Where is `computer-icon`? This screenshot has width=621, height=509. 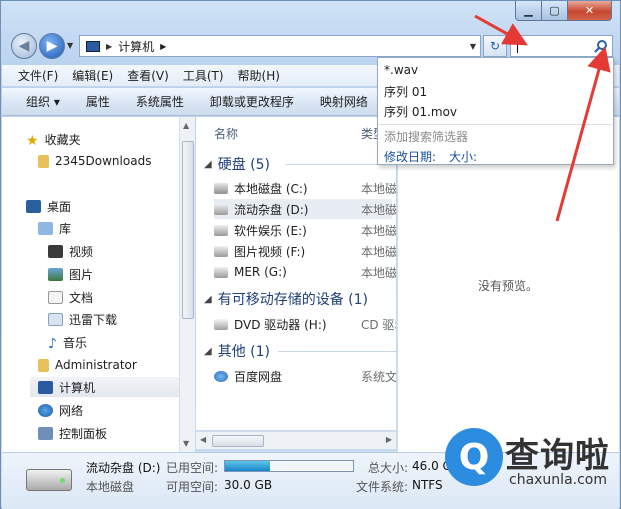
computer-icon is located at coordinates (45, 387).